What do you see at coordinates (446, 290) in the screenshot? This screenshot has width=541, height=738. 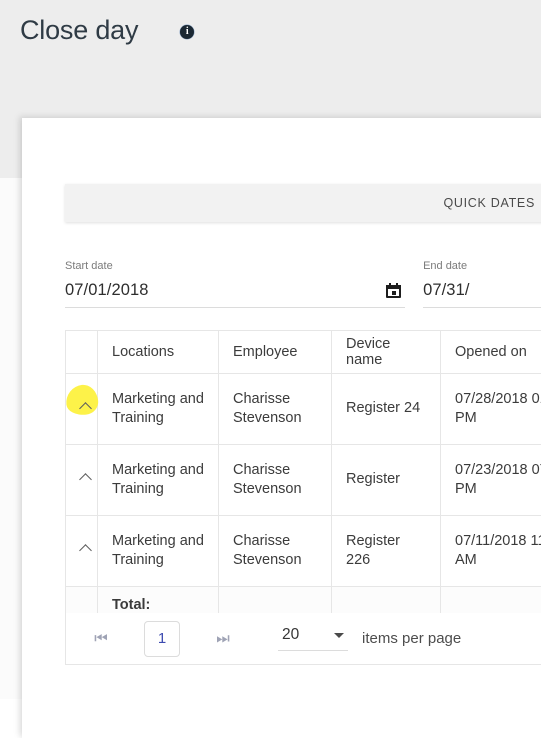 I see `end-date-value: 07/31/` at bounding box center [446, 290].